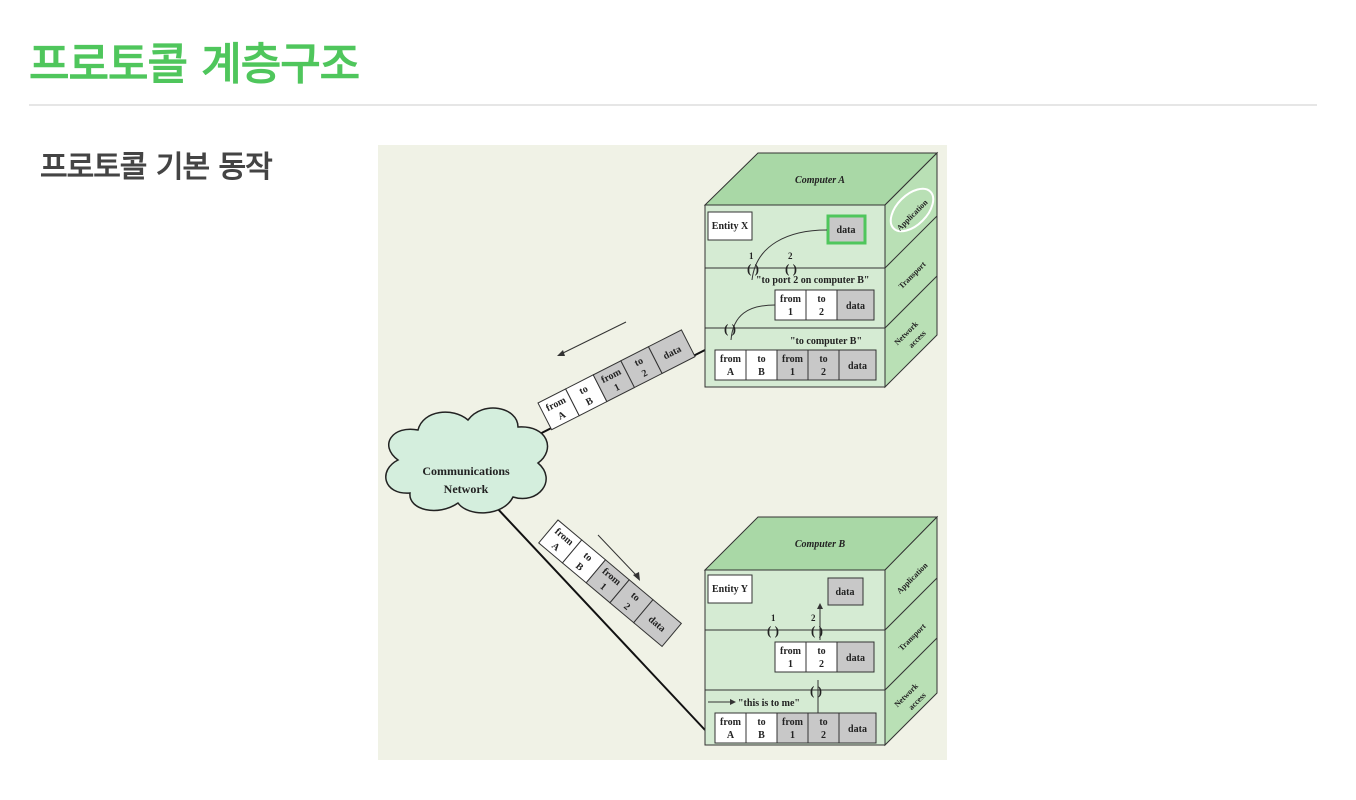 The width and height of the screenshot is (1356, 800). What do you see at coordinates (616, 380) in the screenshot?
I see `packet-in-transit-outbound: fromAtoBfrom1to2data` at bounding box center [616, 380].